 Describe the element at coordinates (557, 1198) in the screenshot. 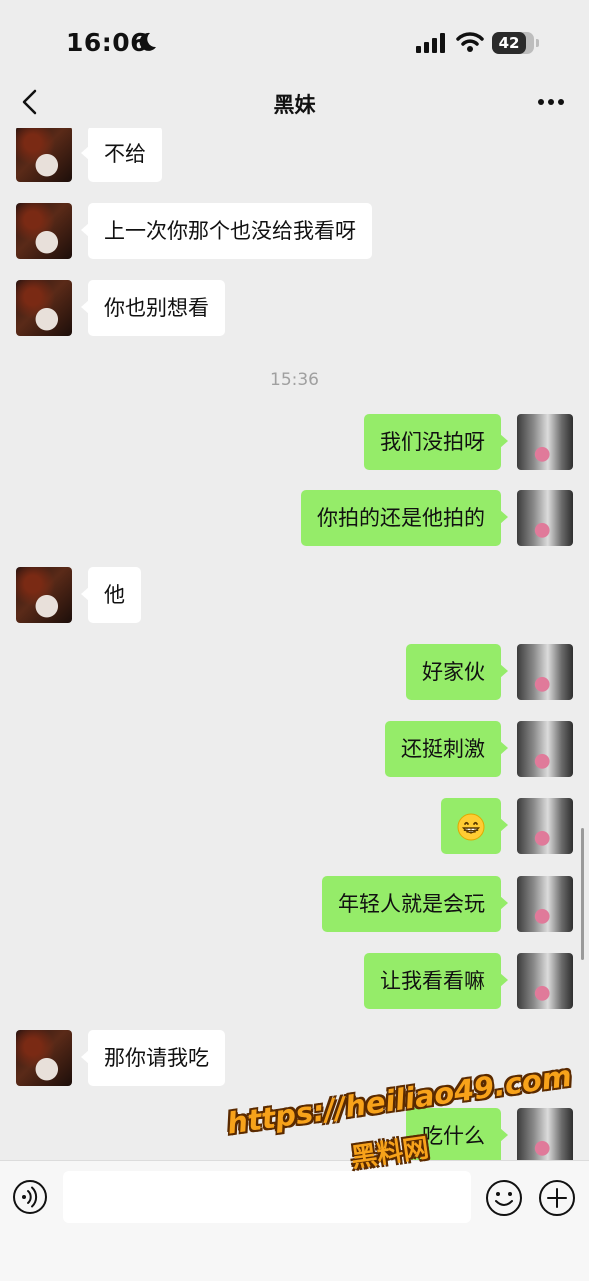

I see `add-plus-icon` at that location.